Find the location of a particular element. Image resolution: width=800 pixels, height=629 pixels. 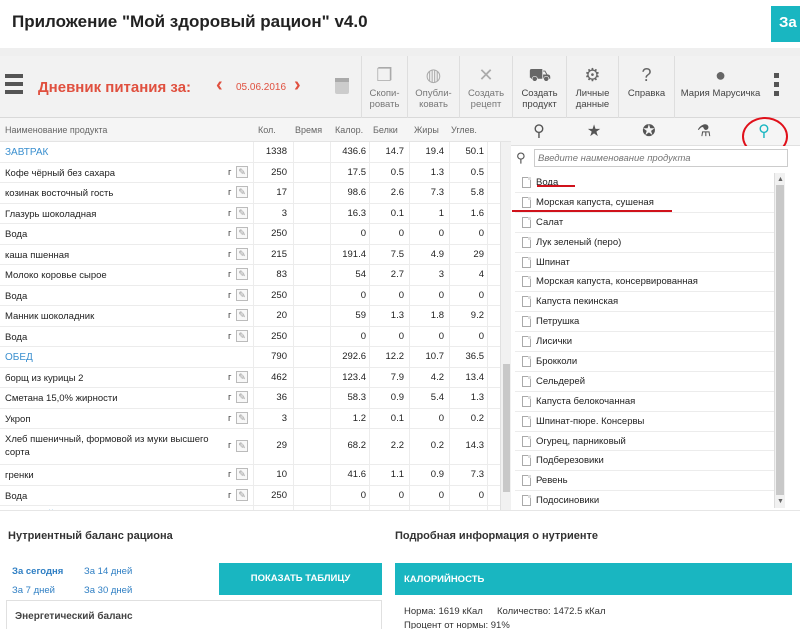

meal-section-row: ЗАВТРАК 1338 436.6 14.7 19.4 50.1 is located at coordinates (250, 152).